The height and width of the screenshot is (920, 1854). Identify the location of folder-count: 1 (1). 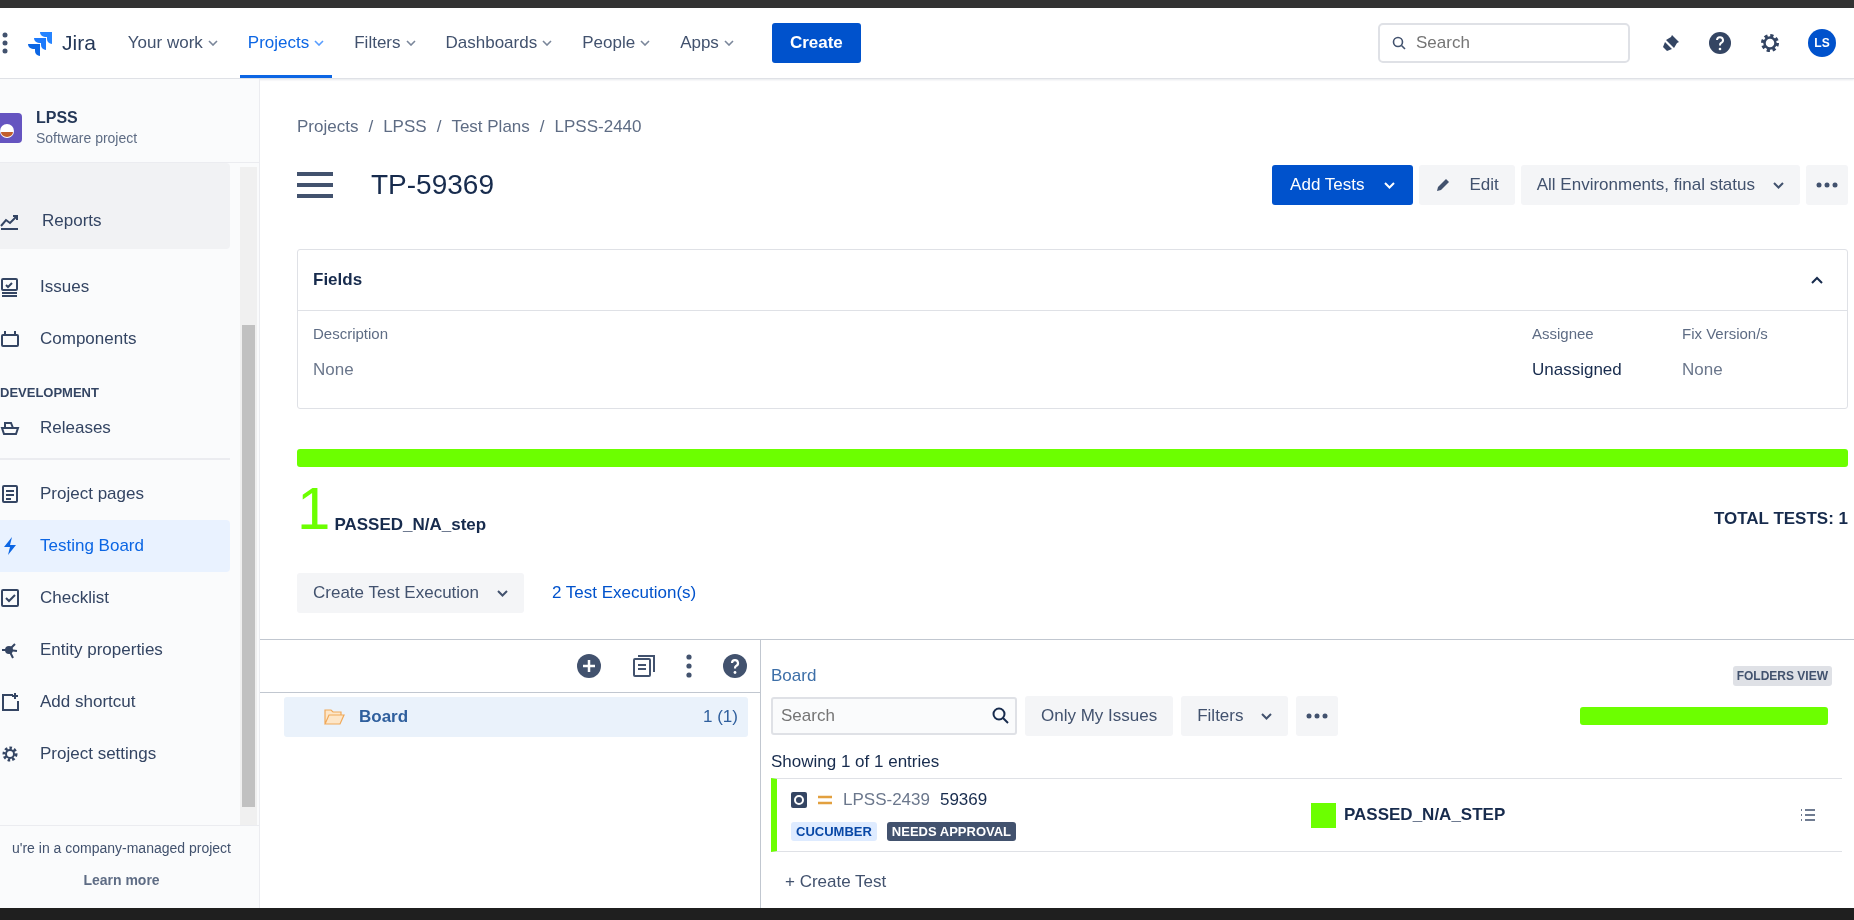
(720, 717).